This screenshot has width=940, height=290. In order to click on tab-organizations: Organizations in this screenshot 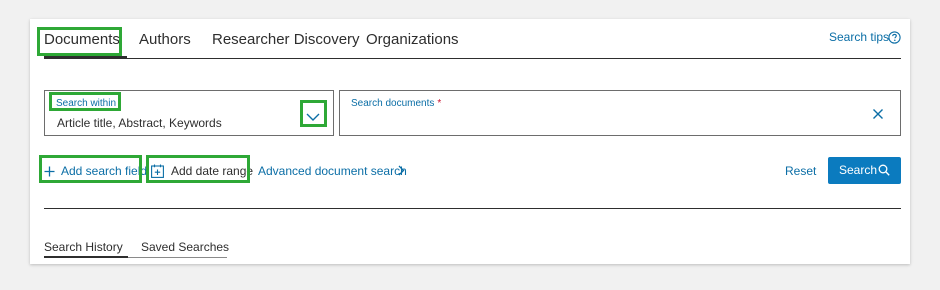, I will do `click(412, 39)`.